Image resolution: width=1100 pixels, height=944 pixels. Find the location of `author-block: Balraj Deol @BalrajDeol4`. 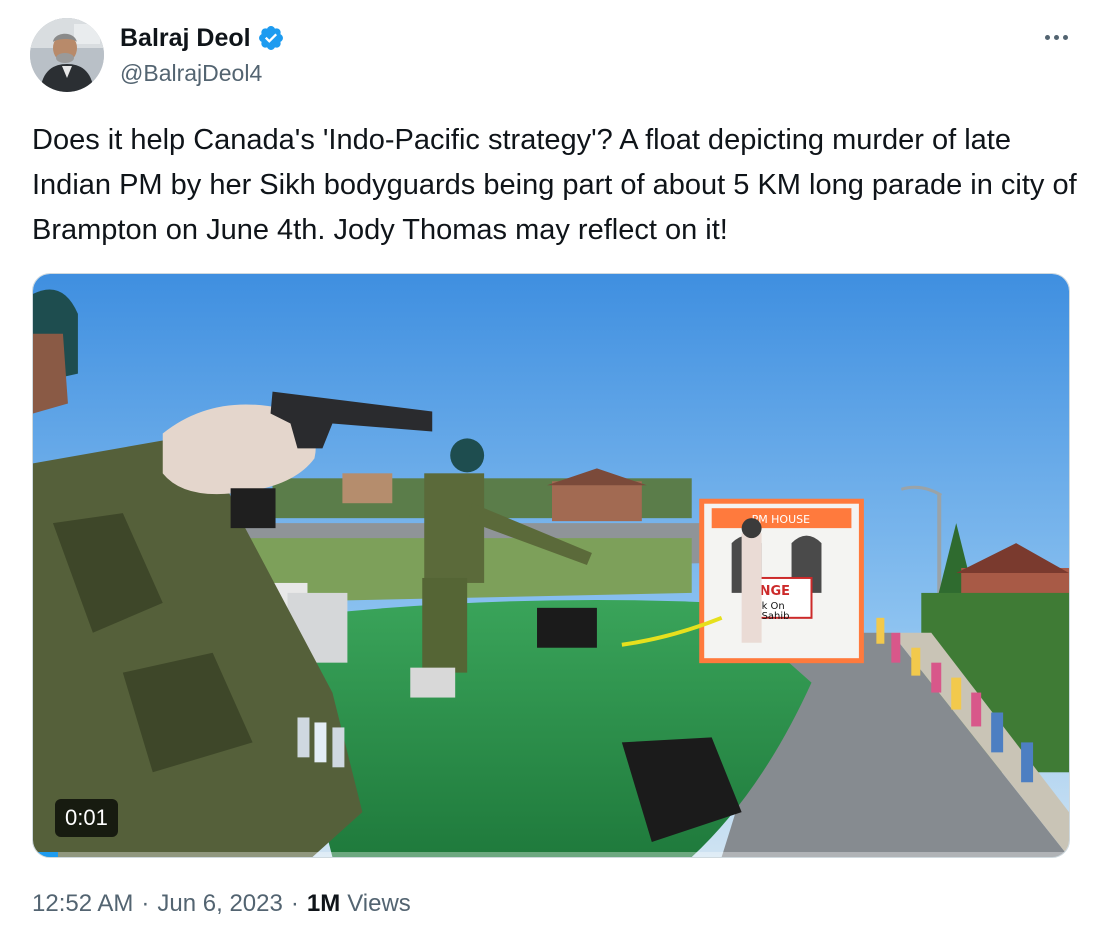

author-block: Balraj Deol @BalrajDeol4 is located at coordinates (202, 54).